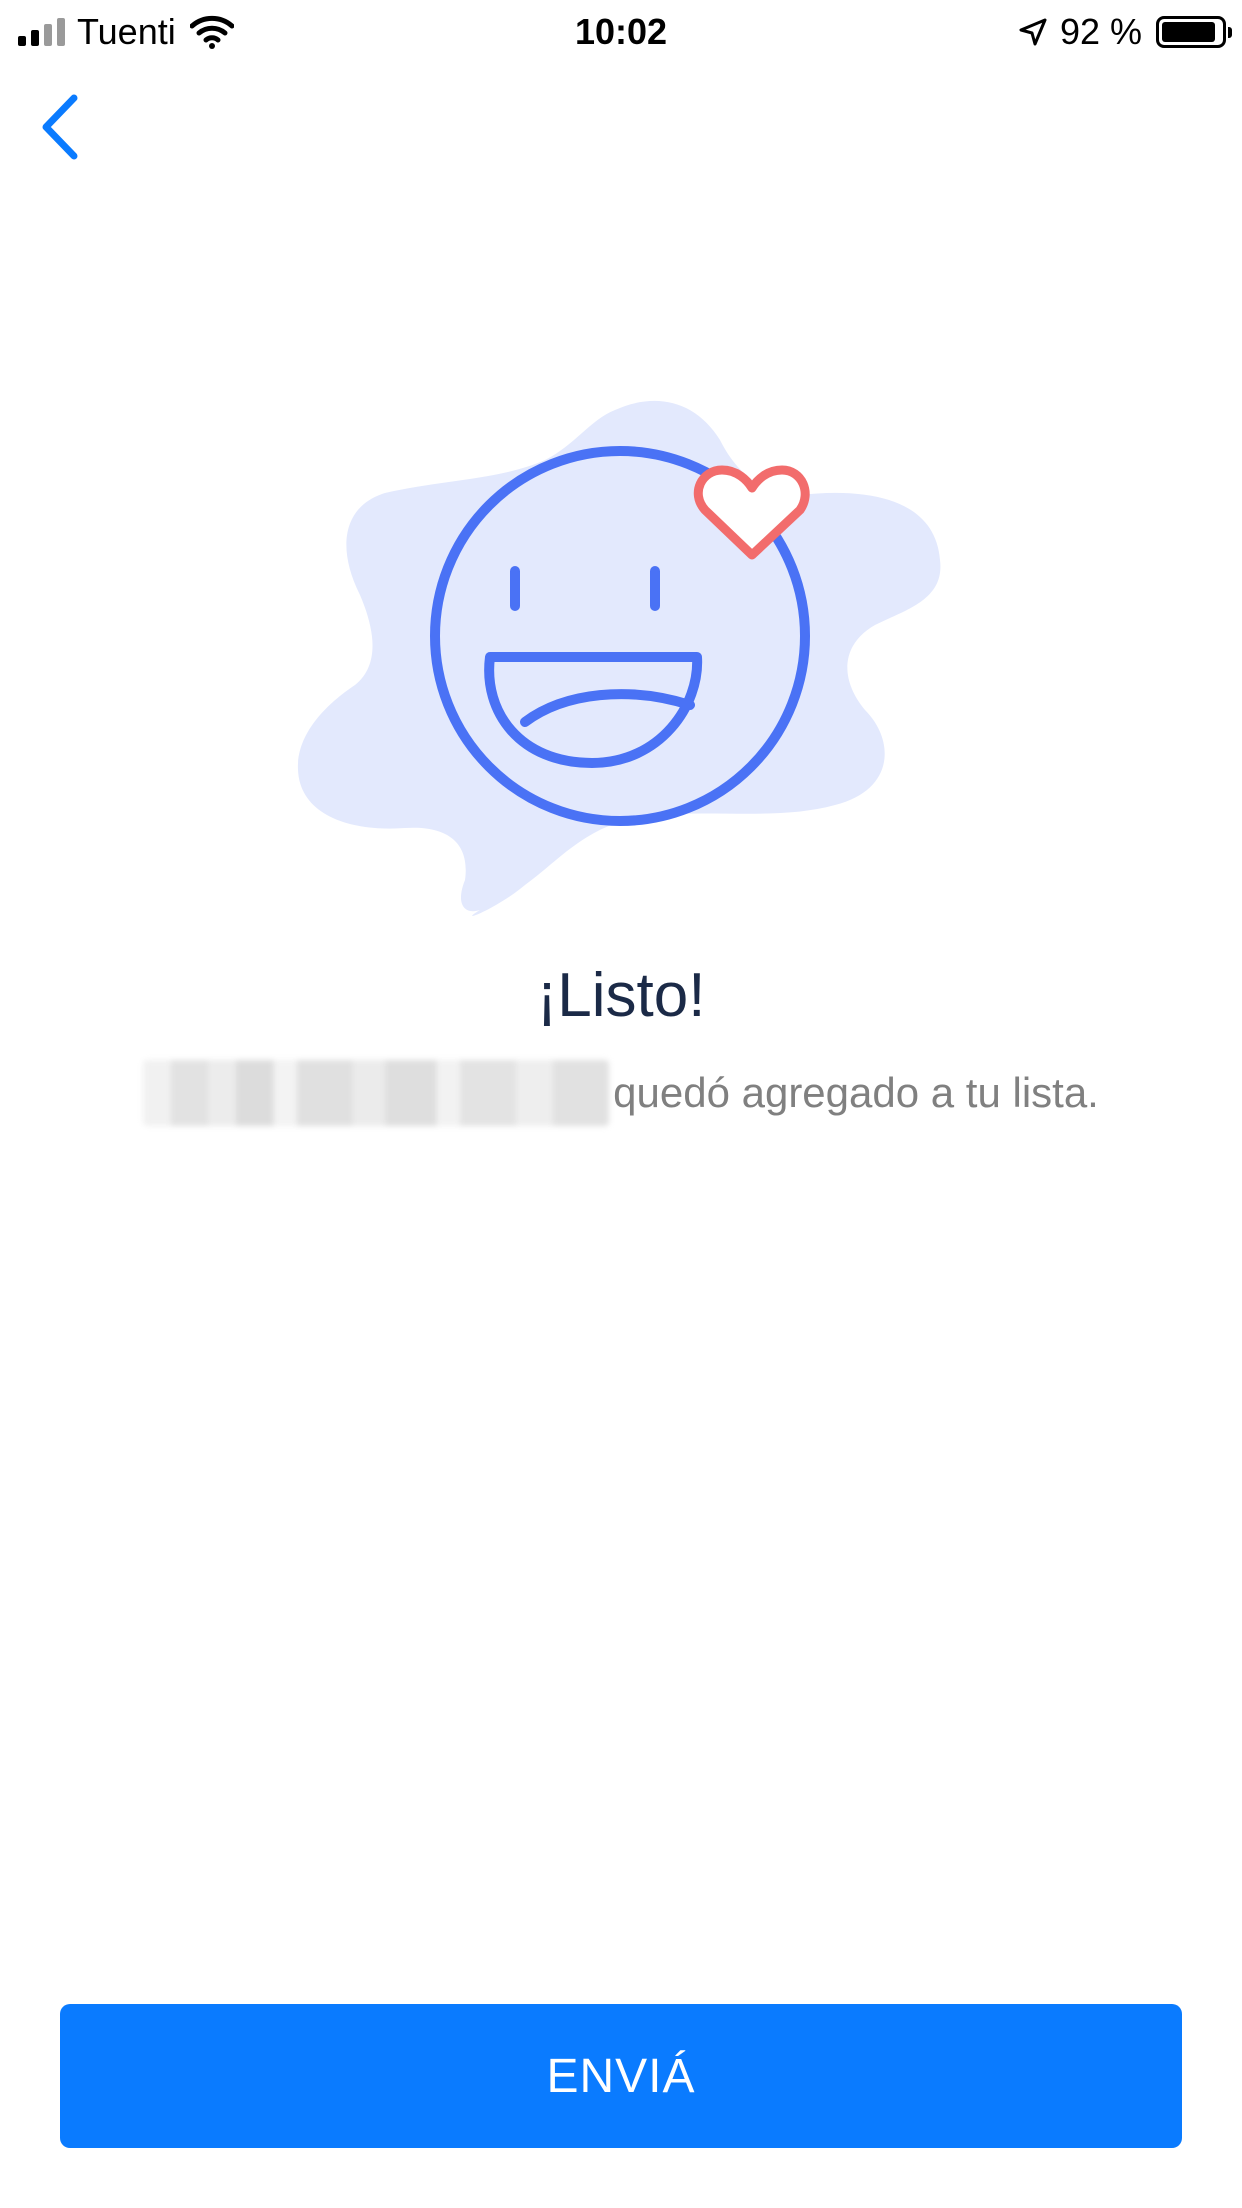 The image size is (1242, 2208). I want to click on send-button: ENVIÁ, so click(621, 2076).